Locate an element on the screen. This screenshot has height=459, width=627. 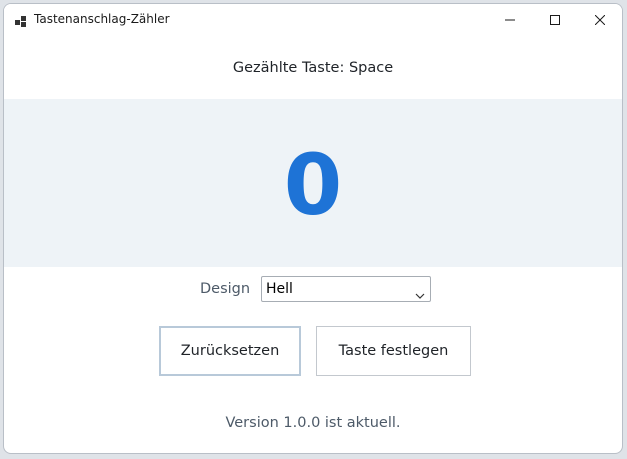
design-select-value: Hell is located at coordinates (279, 289).